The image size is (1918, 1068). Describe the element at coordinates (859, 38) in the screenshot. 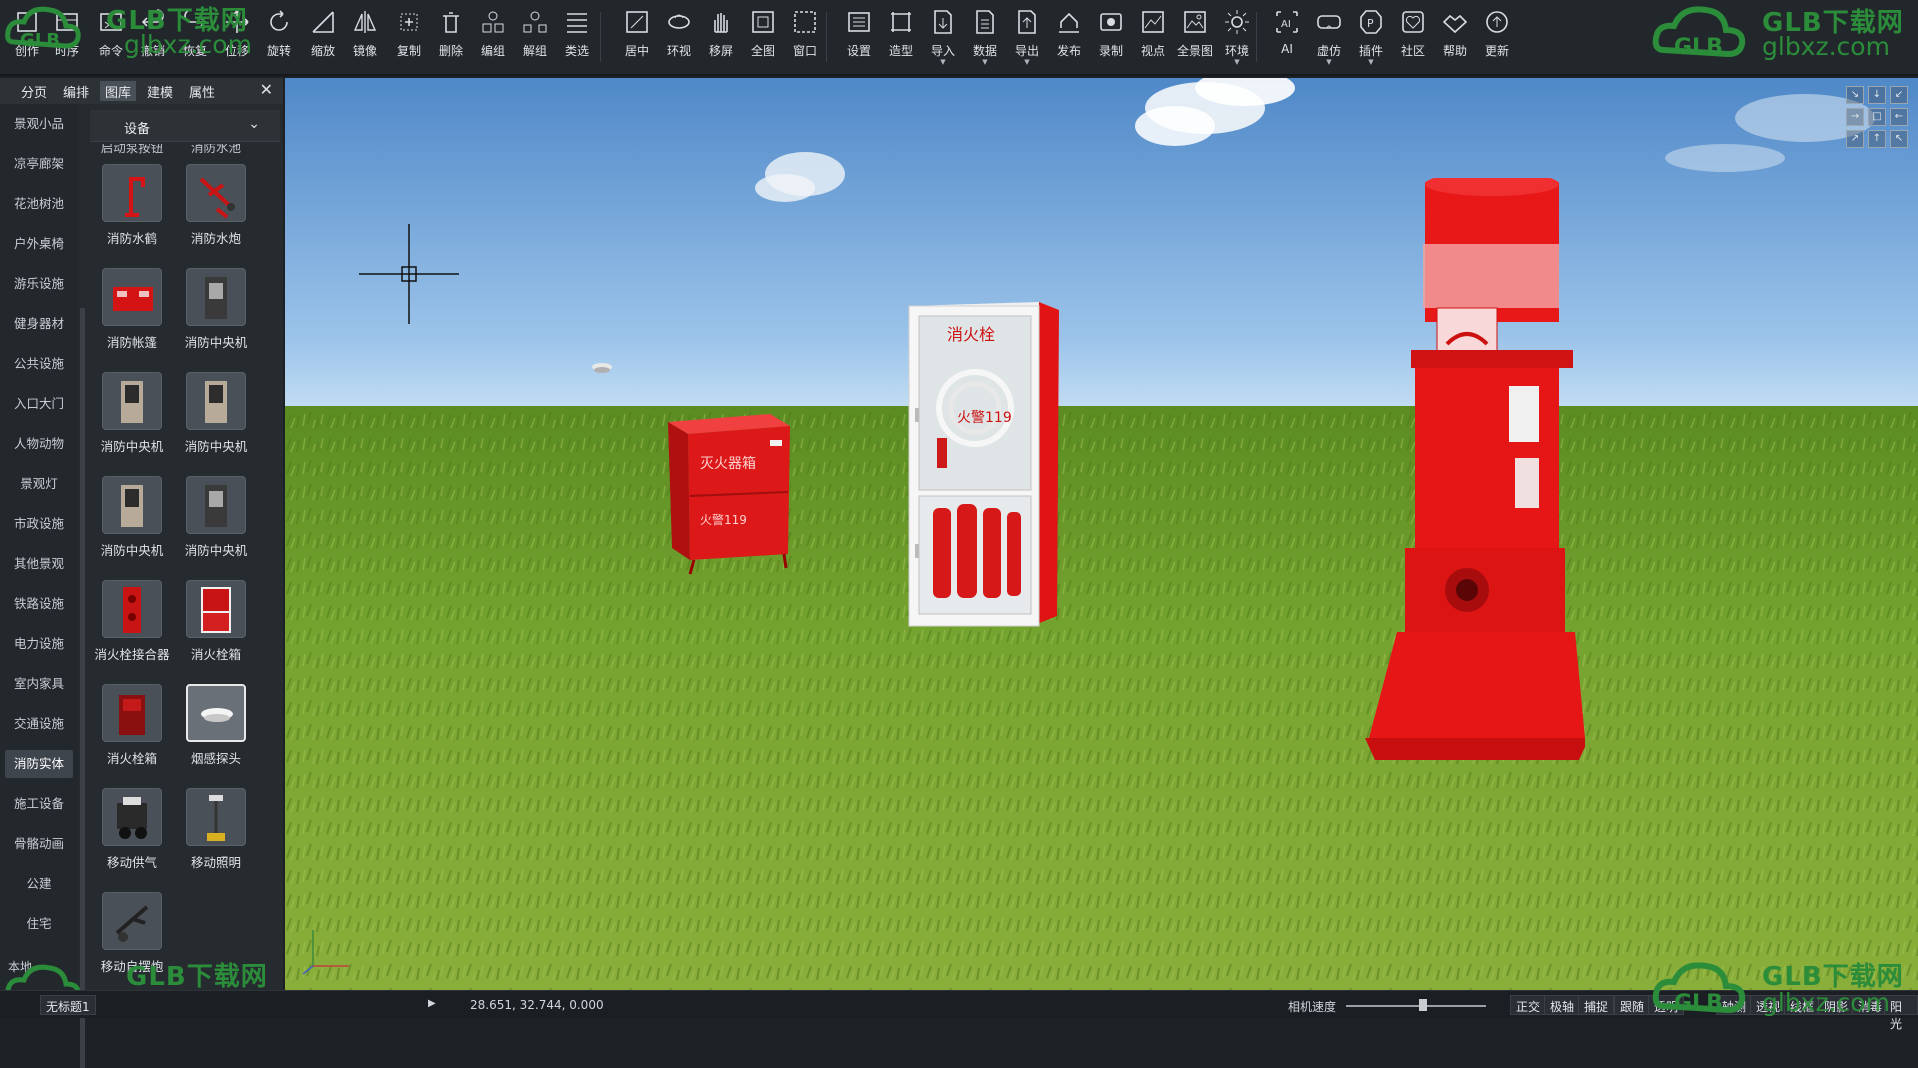

I see `toolbar-button-settings: 设置` at that location.